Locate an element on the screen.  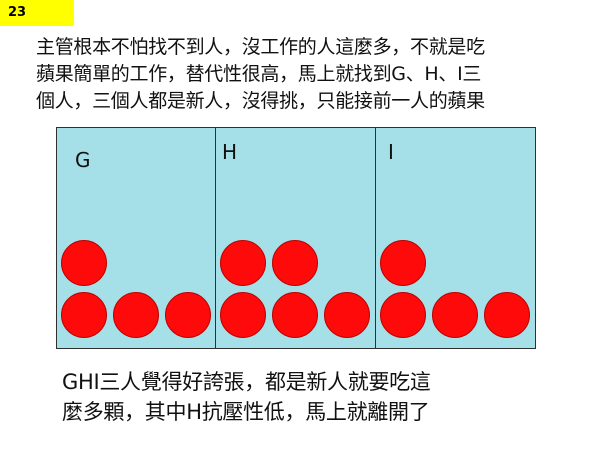
outro-text: GHI三人覺得好誇張，都是新人就要吃這 麼多顆，其中H抗壓性低，馬上就離開了 is located at coordinates (327, 397).